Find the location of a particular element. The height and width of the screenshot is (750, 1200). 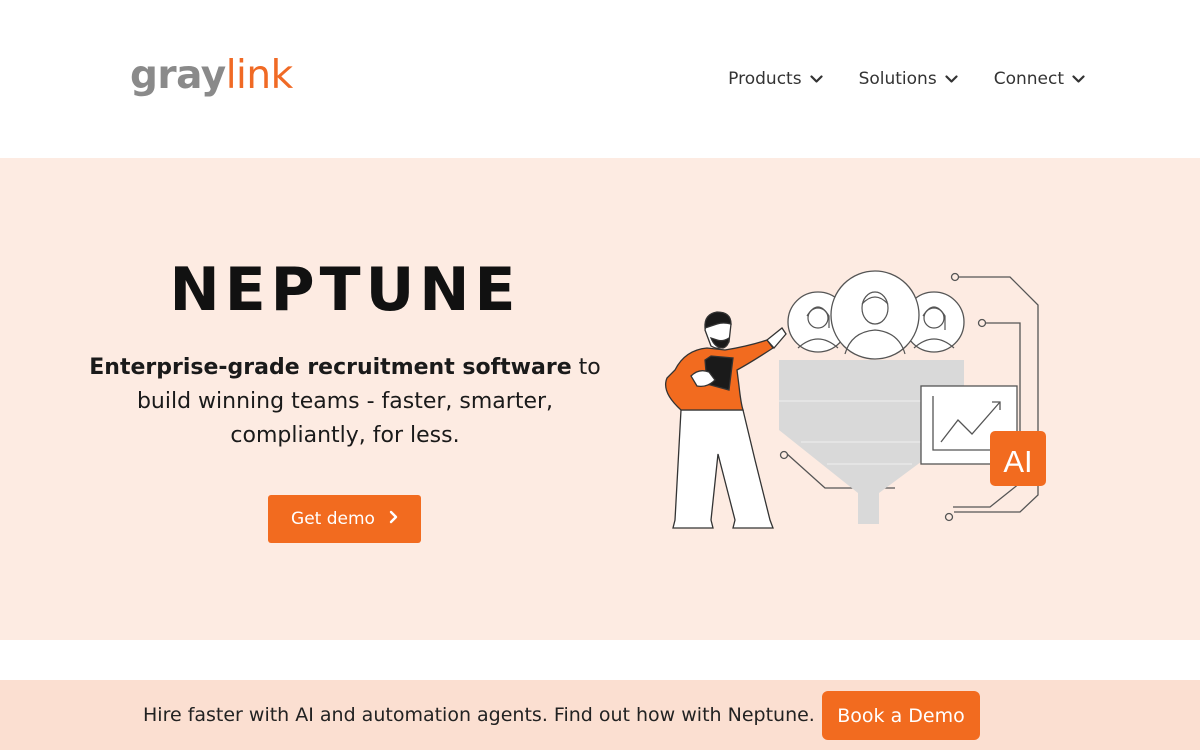

nav-item-connect: Connect is located at coordinates (1039, 79).